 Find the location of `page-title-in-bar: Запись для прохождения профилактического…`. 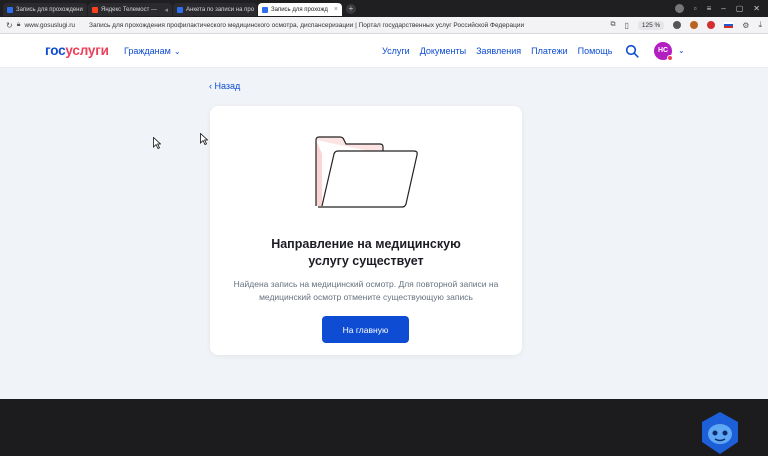

page-title-in-bar: Запись для прохождения профилактического… is located at coordinates (307, 25).